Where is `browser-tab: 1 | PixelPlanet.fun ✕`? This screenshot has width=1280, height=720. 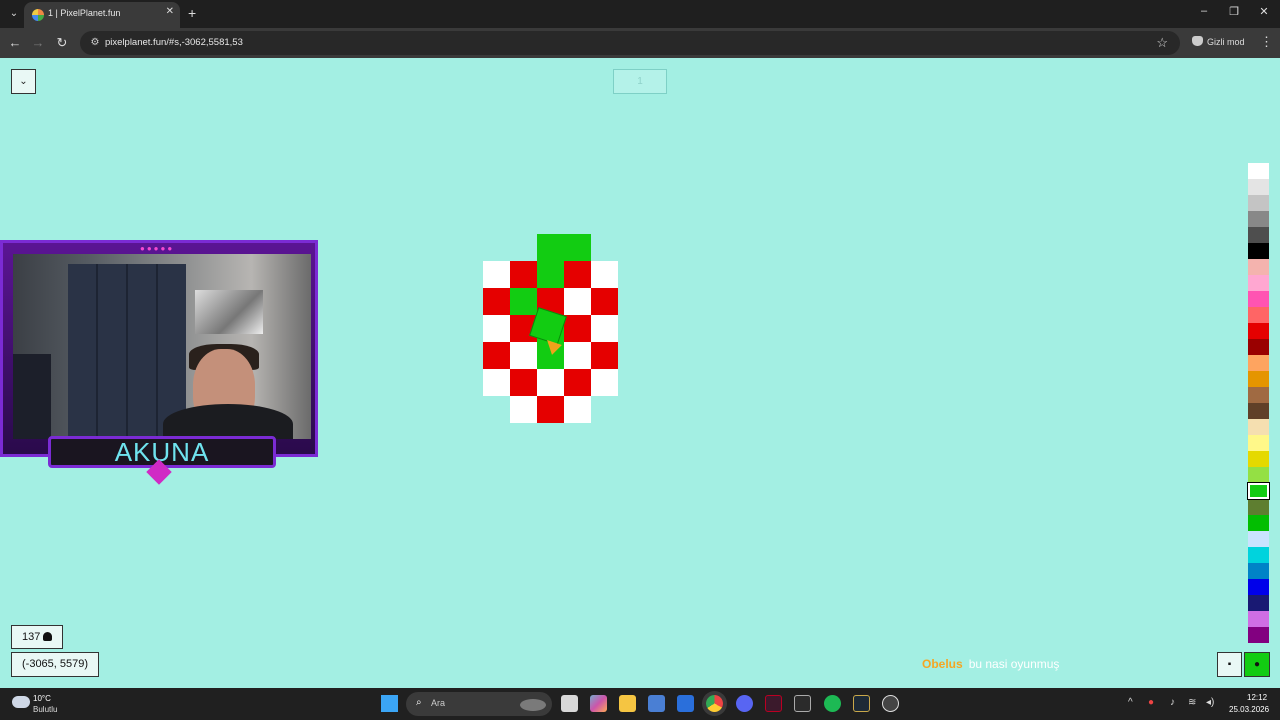
browser-tab: 1 | PixelPlanet.fun ✕ is located at coordinates (102, 15).